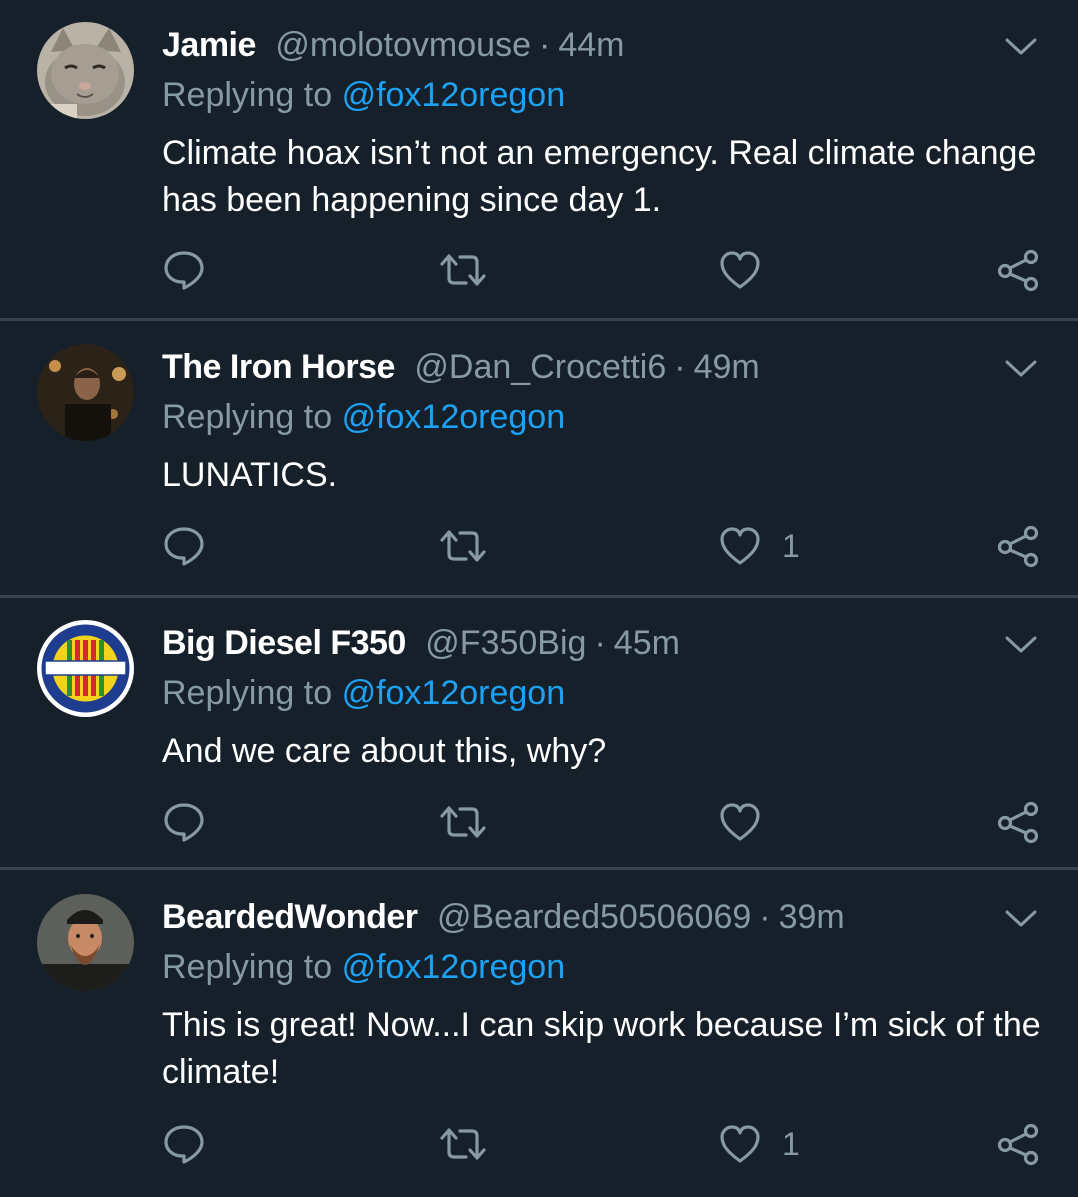  Describe the element at coordinates (403, 45) in the screenshot. I see `user-handle: @molotovmouse` at that location.